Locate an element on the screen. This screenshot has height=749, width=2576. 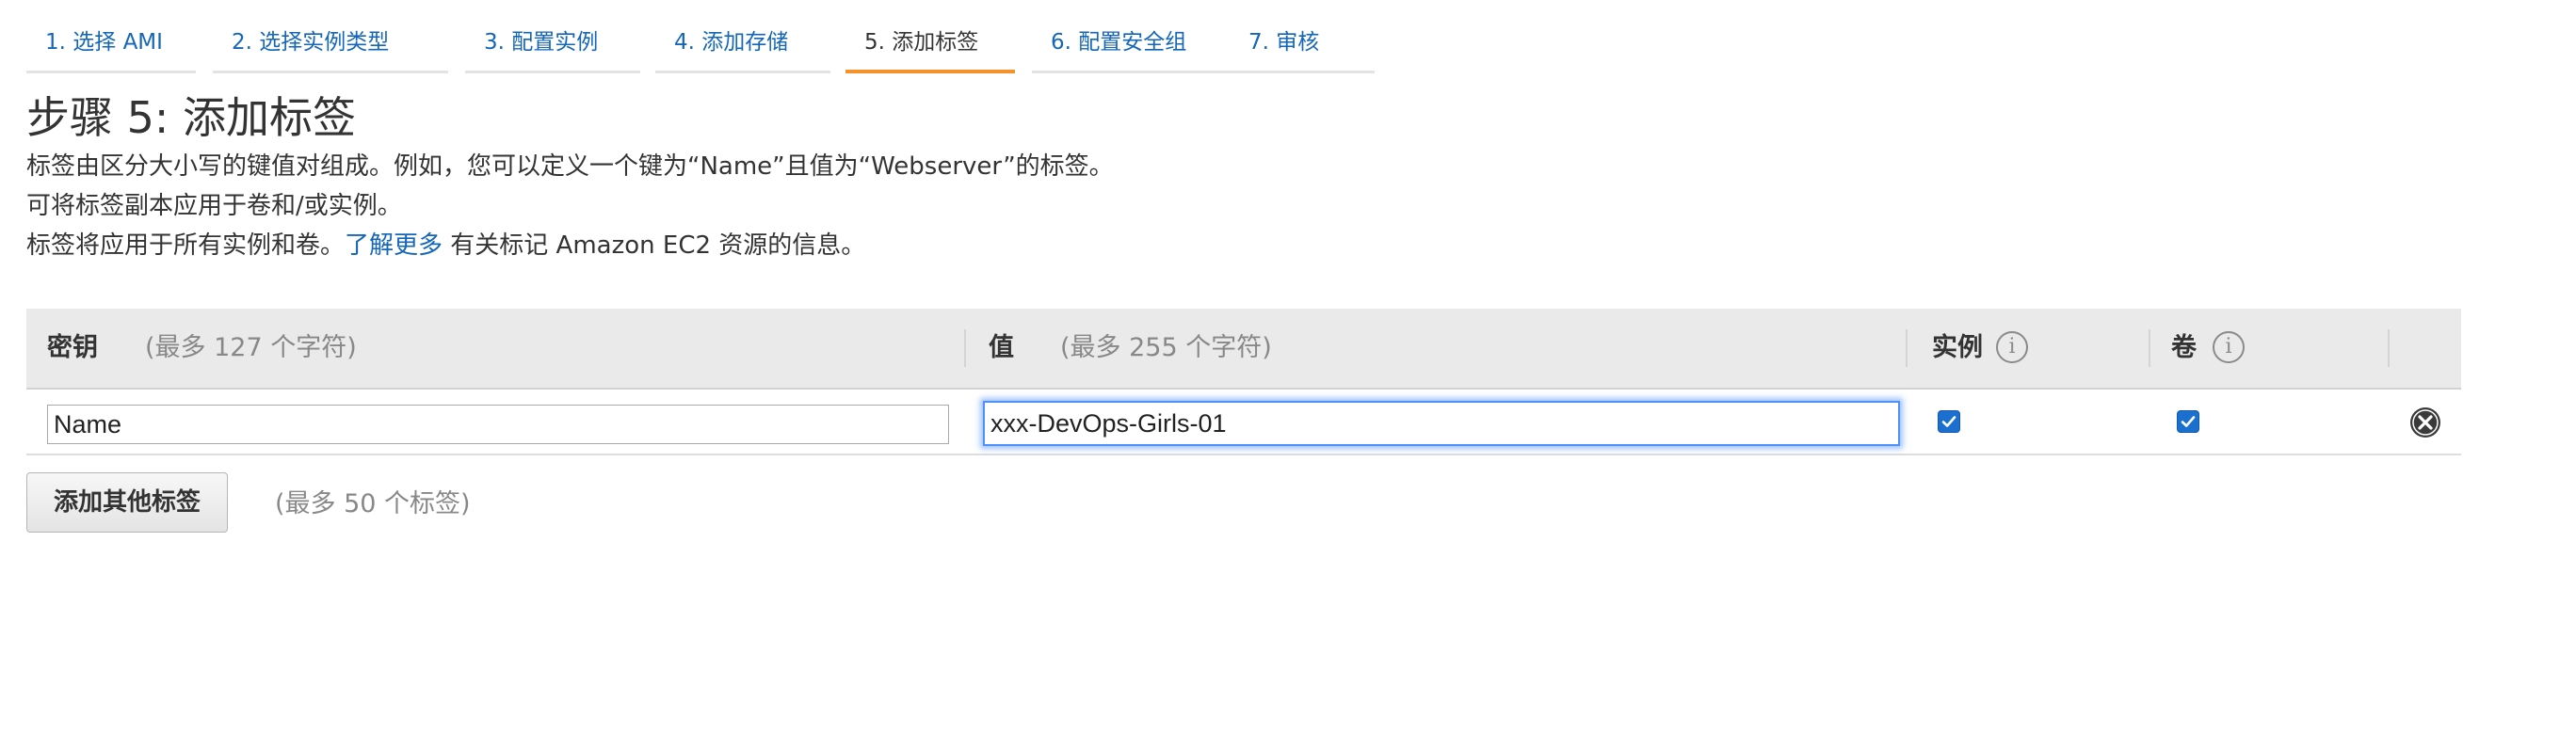
column-header-instance: 实例 i is located at coordinates (2029, 349).